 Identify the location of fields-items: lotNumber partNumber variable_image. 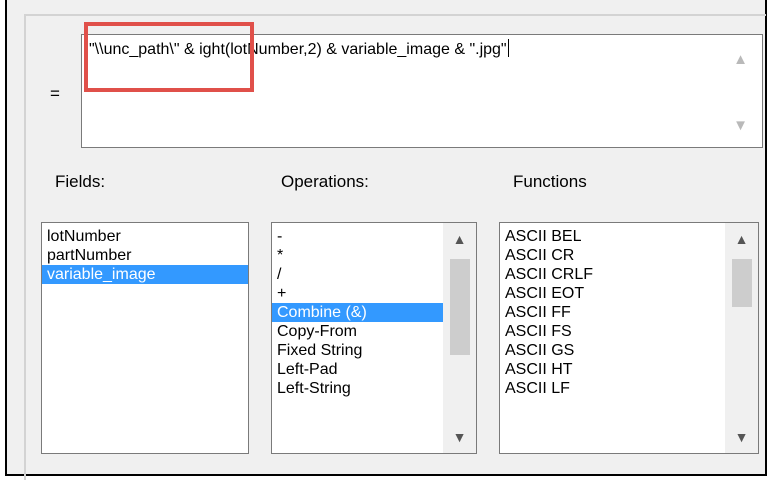
(145, 255).